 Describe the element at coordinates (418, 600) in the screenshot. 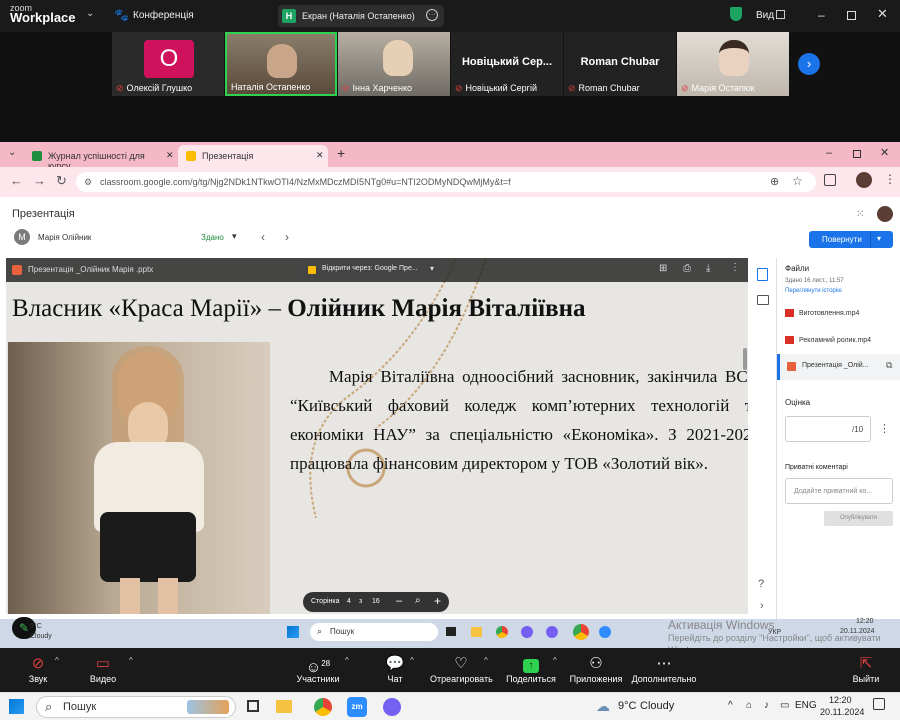

I see `zoom-search-icon: ⌕` at that location.